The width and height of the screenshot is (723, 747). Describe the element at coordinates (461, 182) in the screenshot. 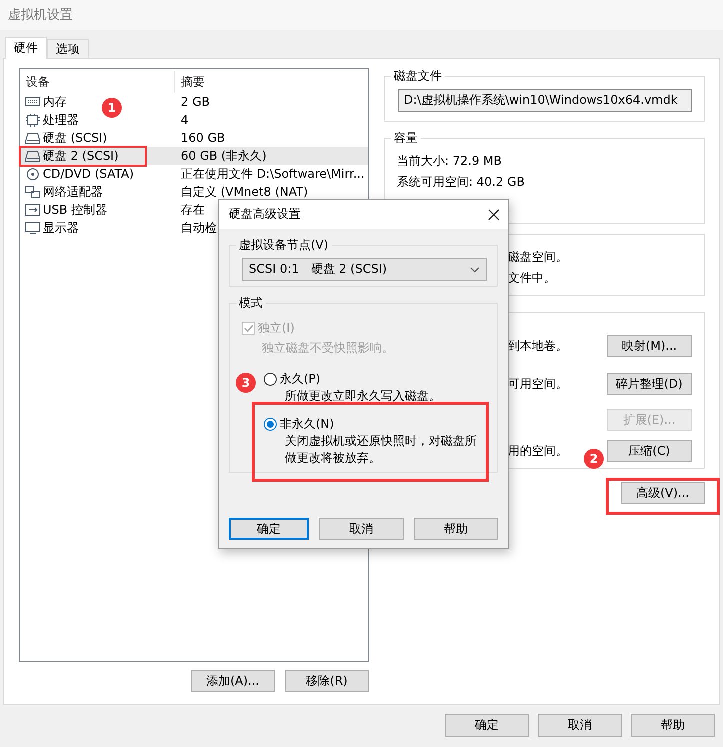

I see `capacity-text: 系统可用空间: 40.2 GB` at that location.